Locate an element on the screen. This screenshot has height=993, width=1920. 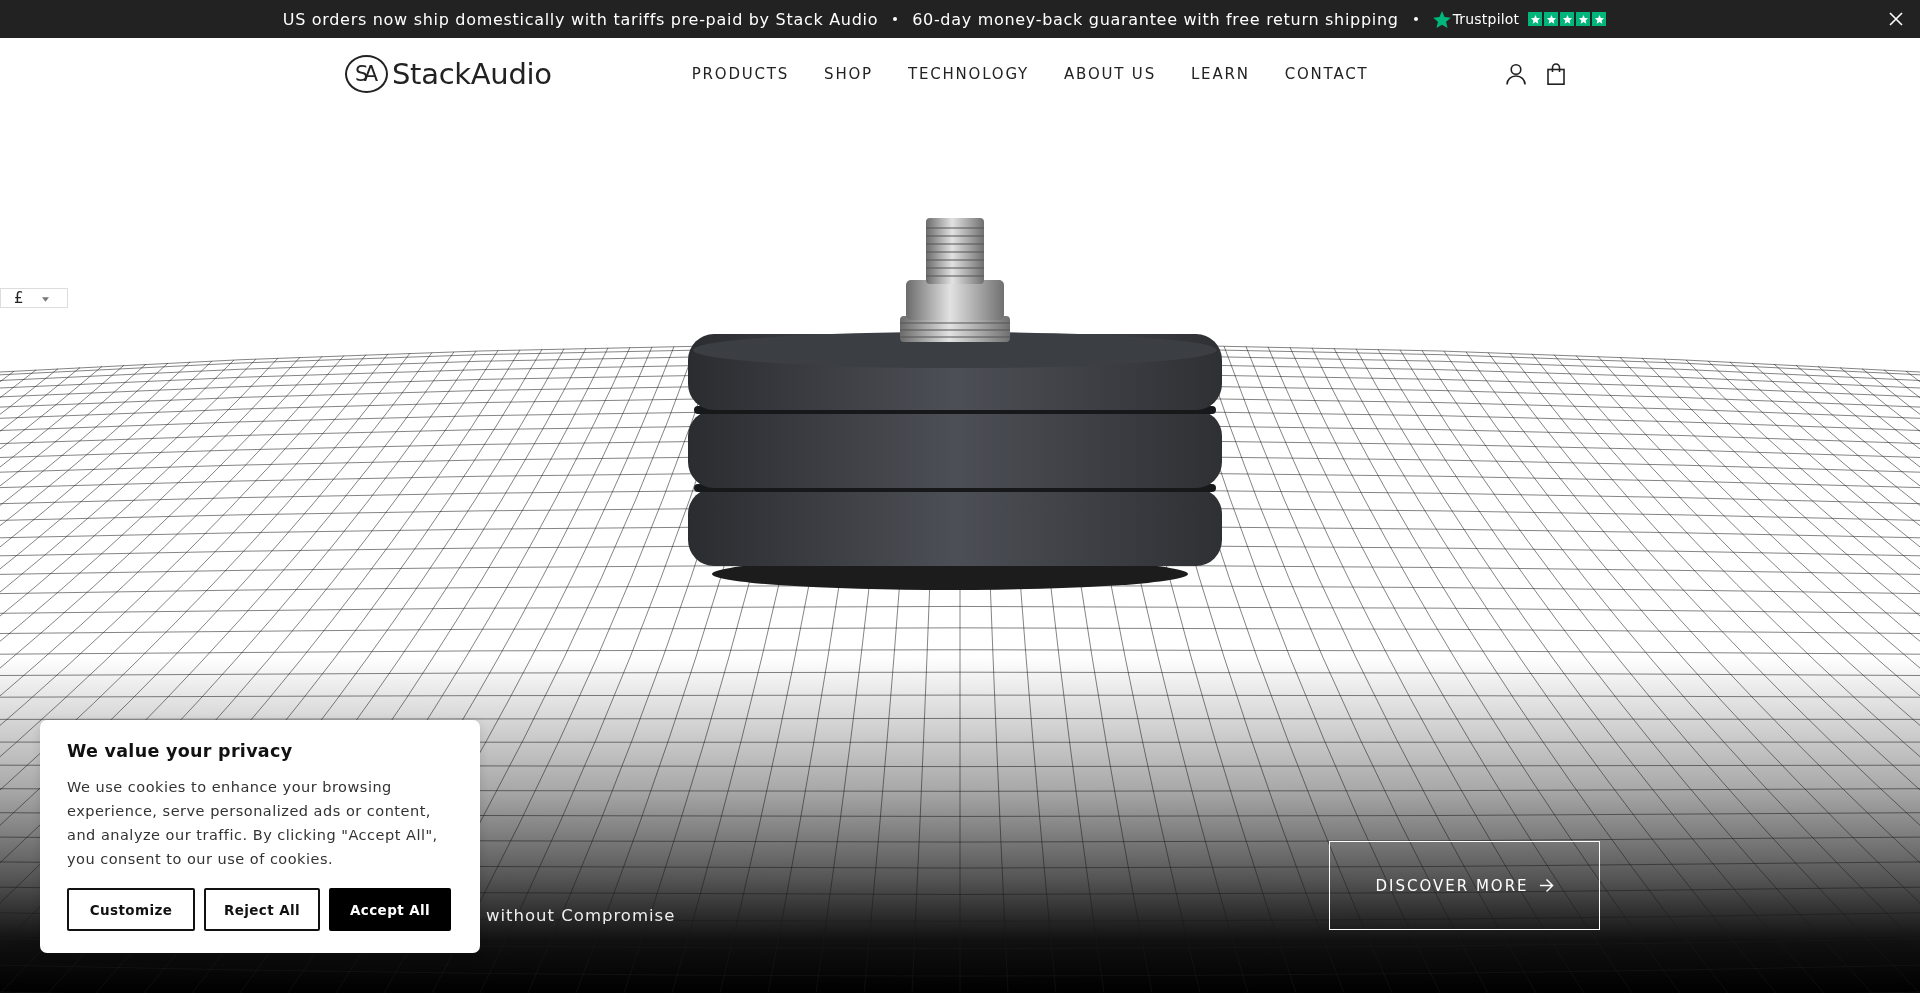
nav-link: LEARN is located at coordinates (1220, 74).